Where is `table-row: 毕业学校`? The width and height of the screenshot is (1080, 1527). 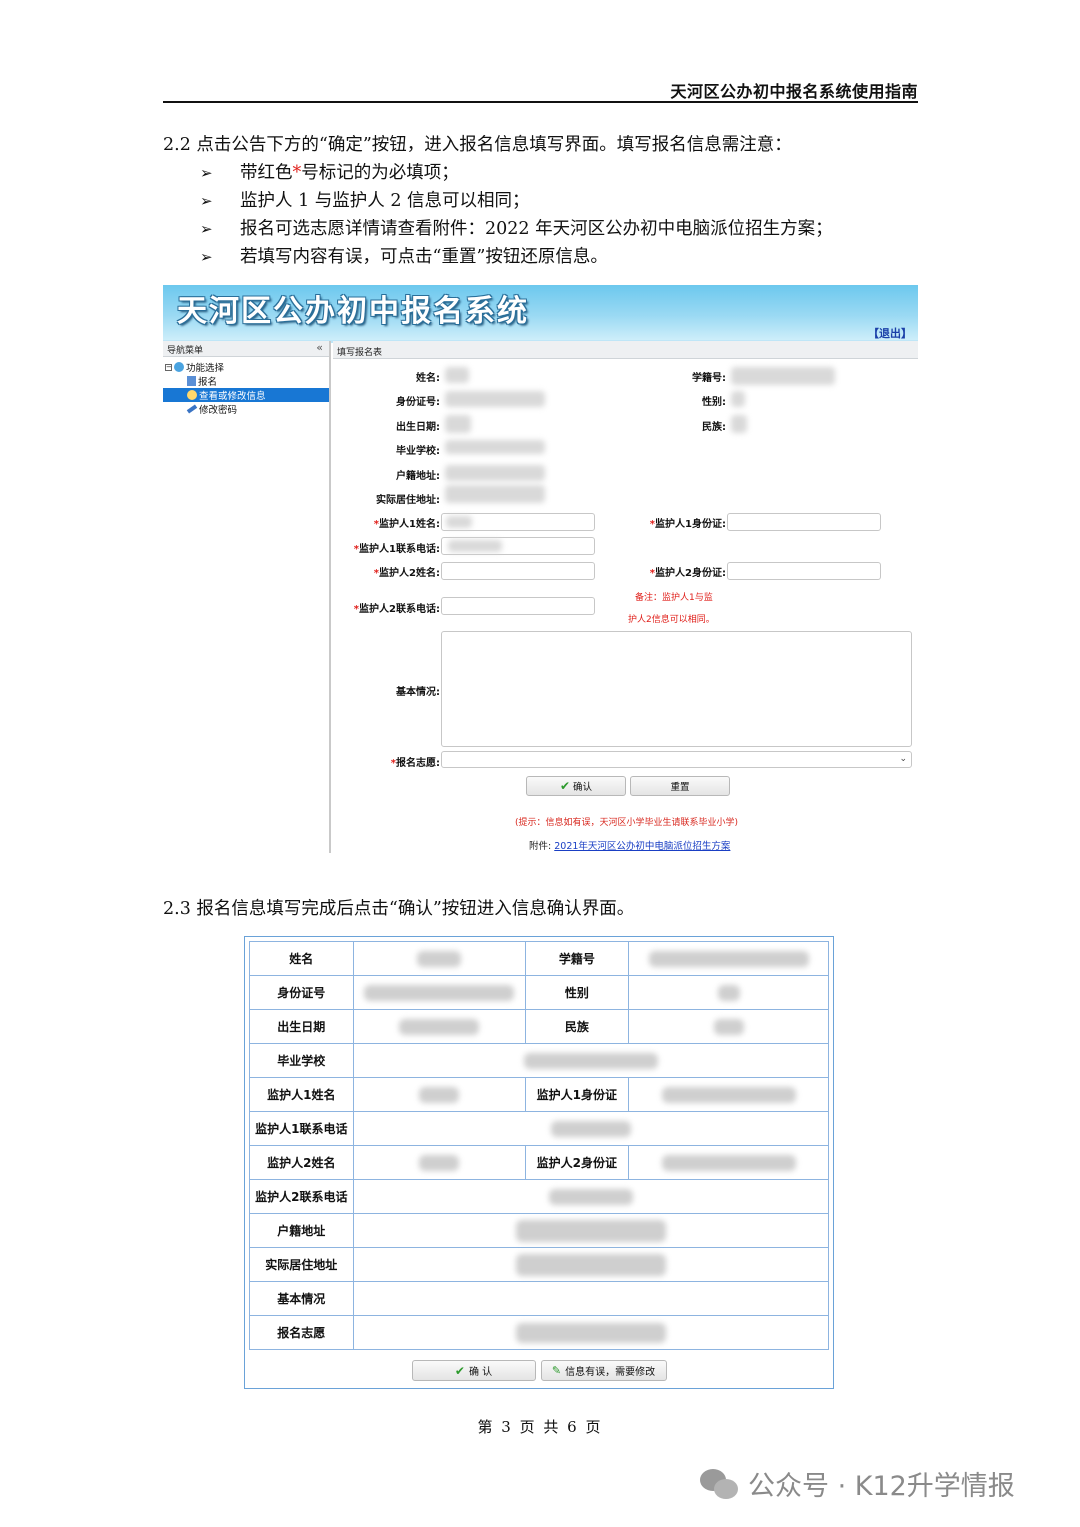
table-row: 毕业学校 is located at coordinates (539, 1060).